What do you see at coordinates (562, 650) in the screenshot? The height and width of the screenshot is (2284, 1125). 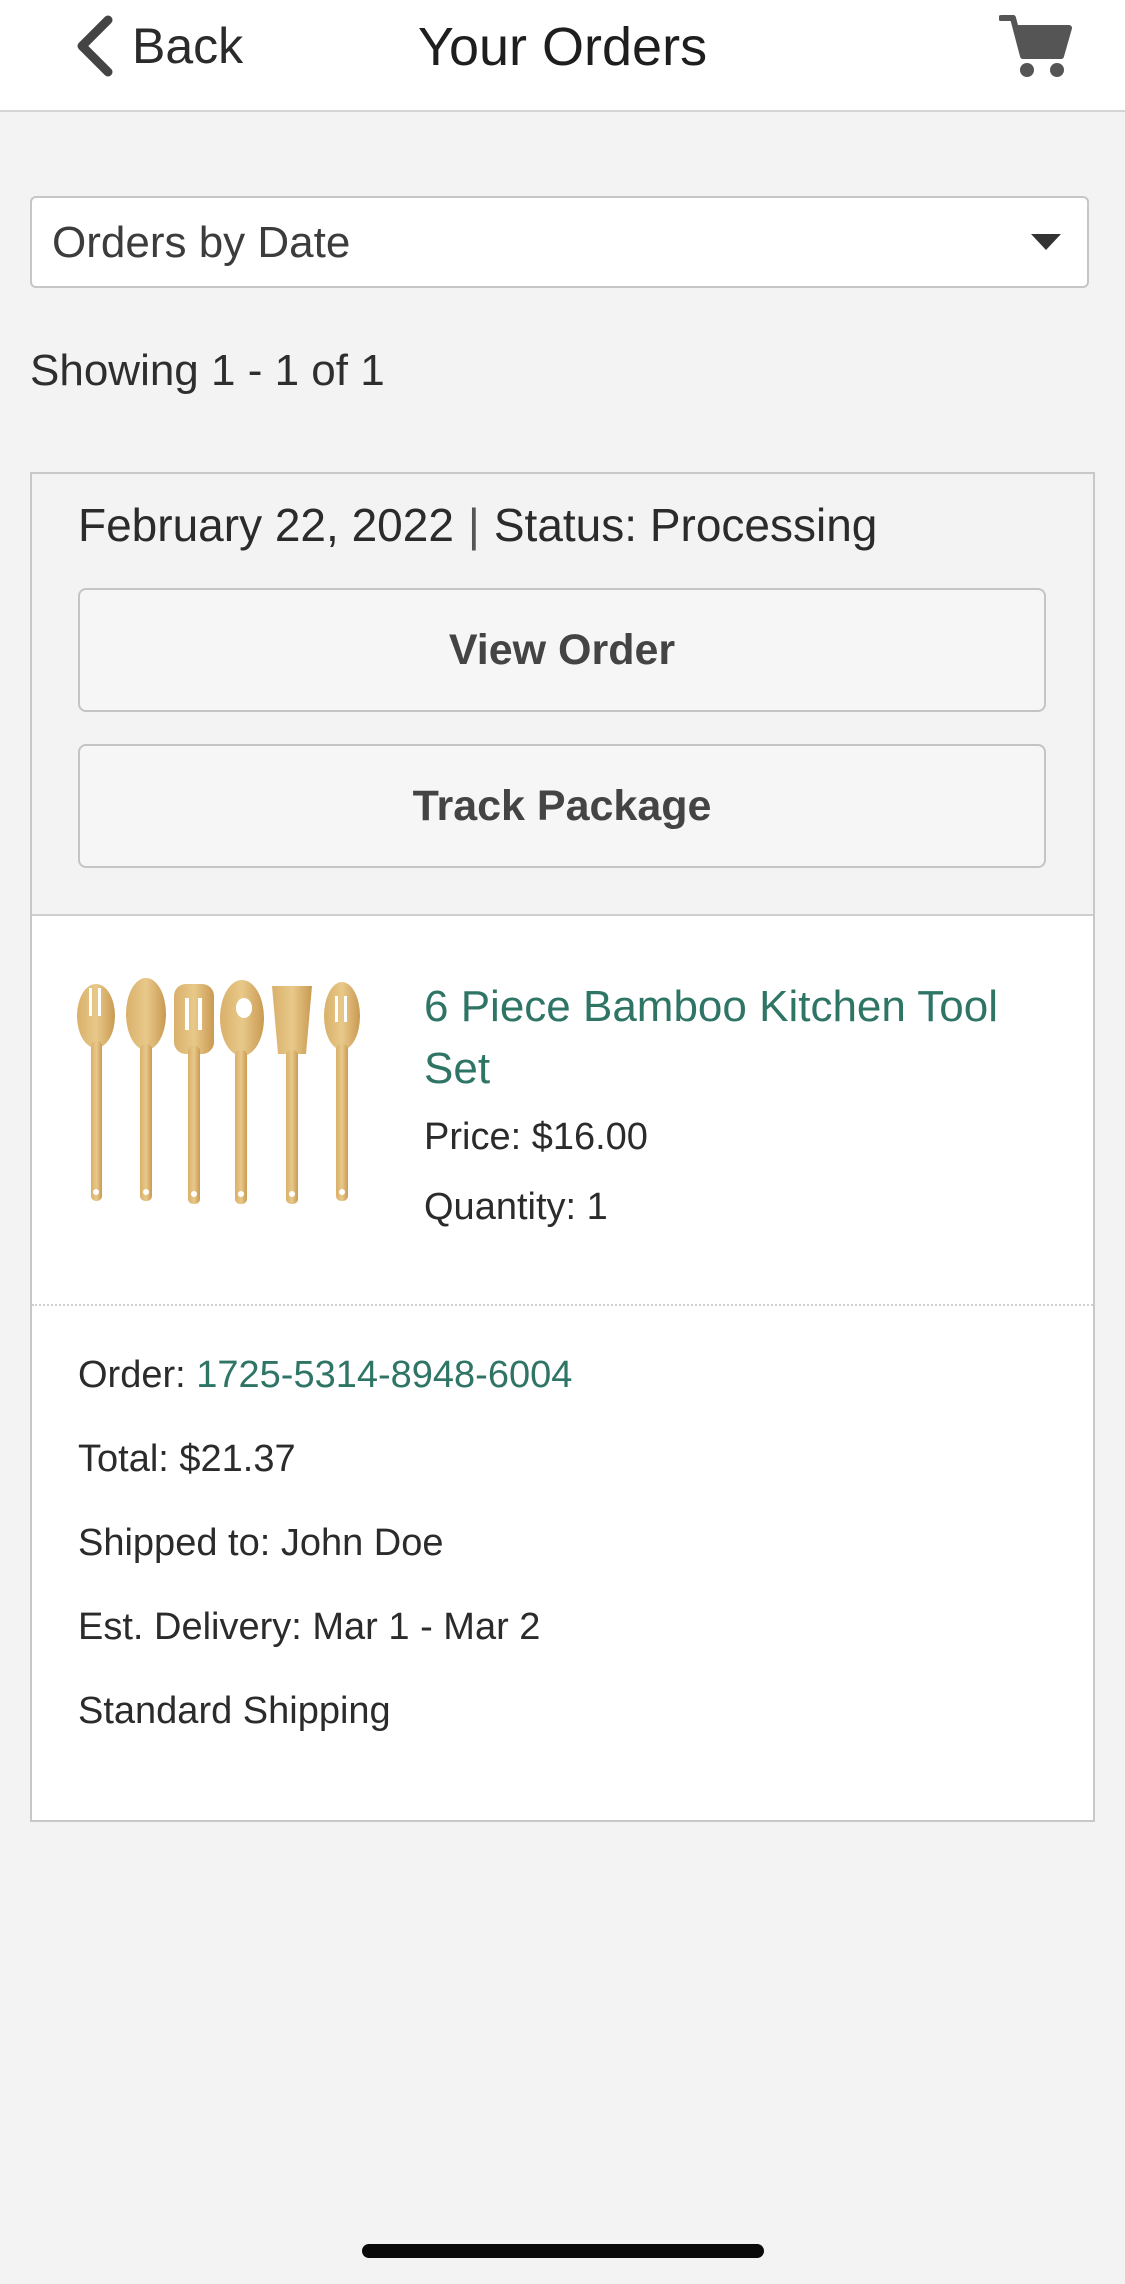 I see `view-order-button: View Order` at bounding box center [562, 650].